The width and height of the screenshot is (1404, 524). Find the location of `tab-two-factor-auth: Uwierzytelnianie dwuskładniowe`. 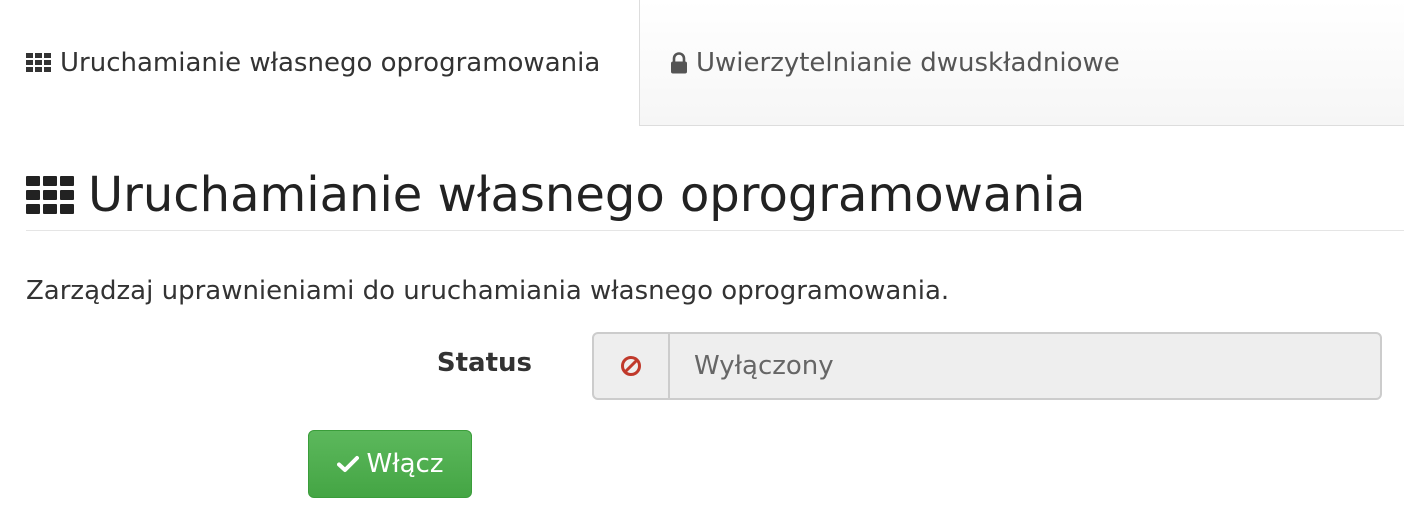

tab-two-factor-auth: Uwierzytelnianie dwuskładniowe is located at coordinates (1022, 63).